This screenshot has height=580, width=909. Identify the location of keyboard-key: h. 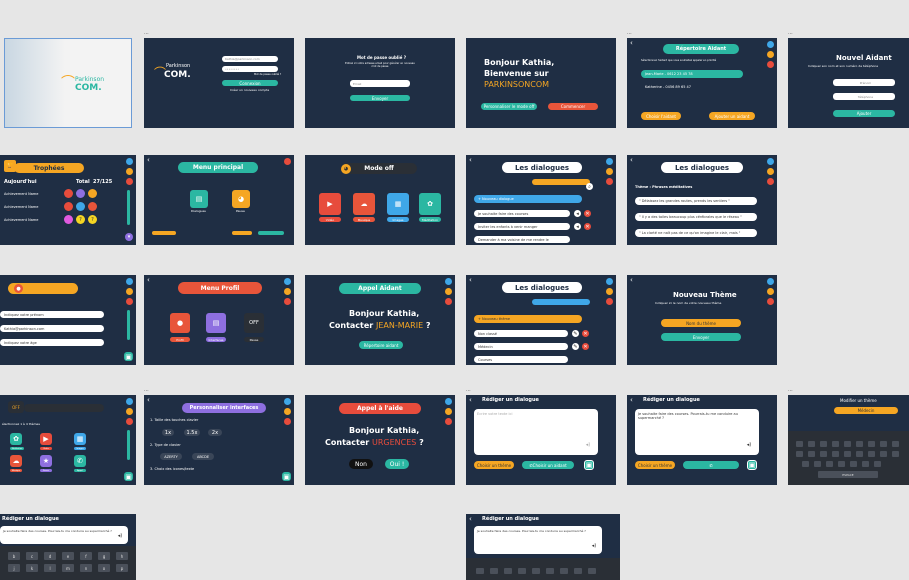
(122, 556).